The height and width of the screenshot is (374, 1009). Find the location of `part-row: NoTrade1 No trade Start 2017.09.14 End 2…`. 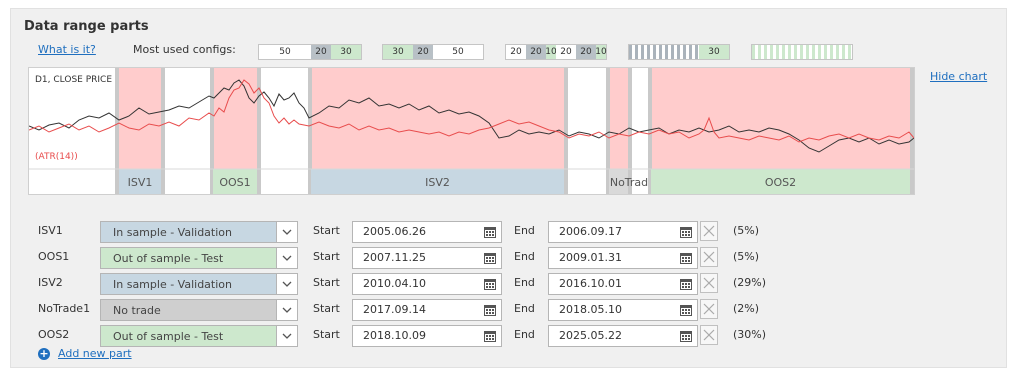

part-row: NoTrade1 No trade Start 2017.09.14 End 2… is located at coordinates (418, 310).